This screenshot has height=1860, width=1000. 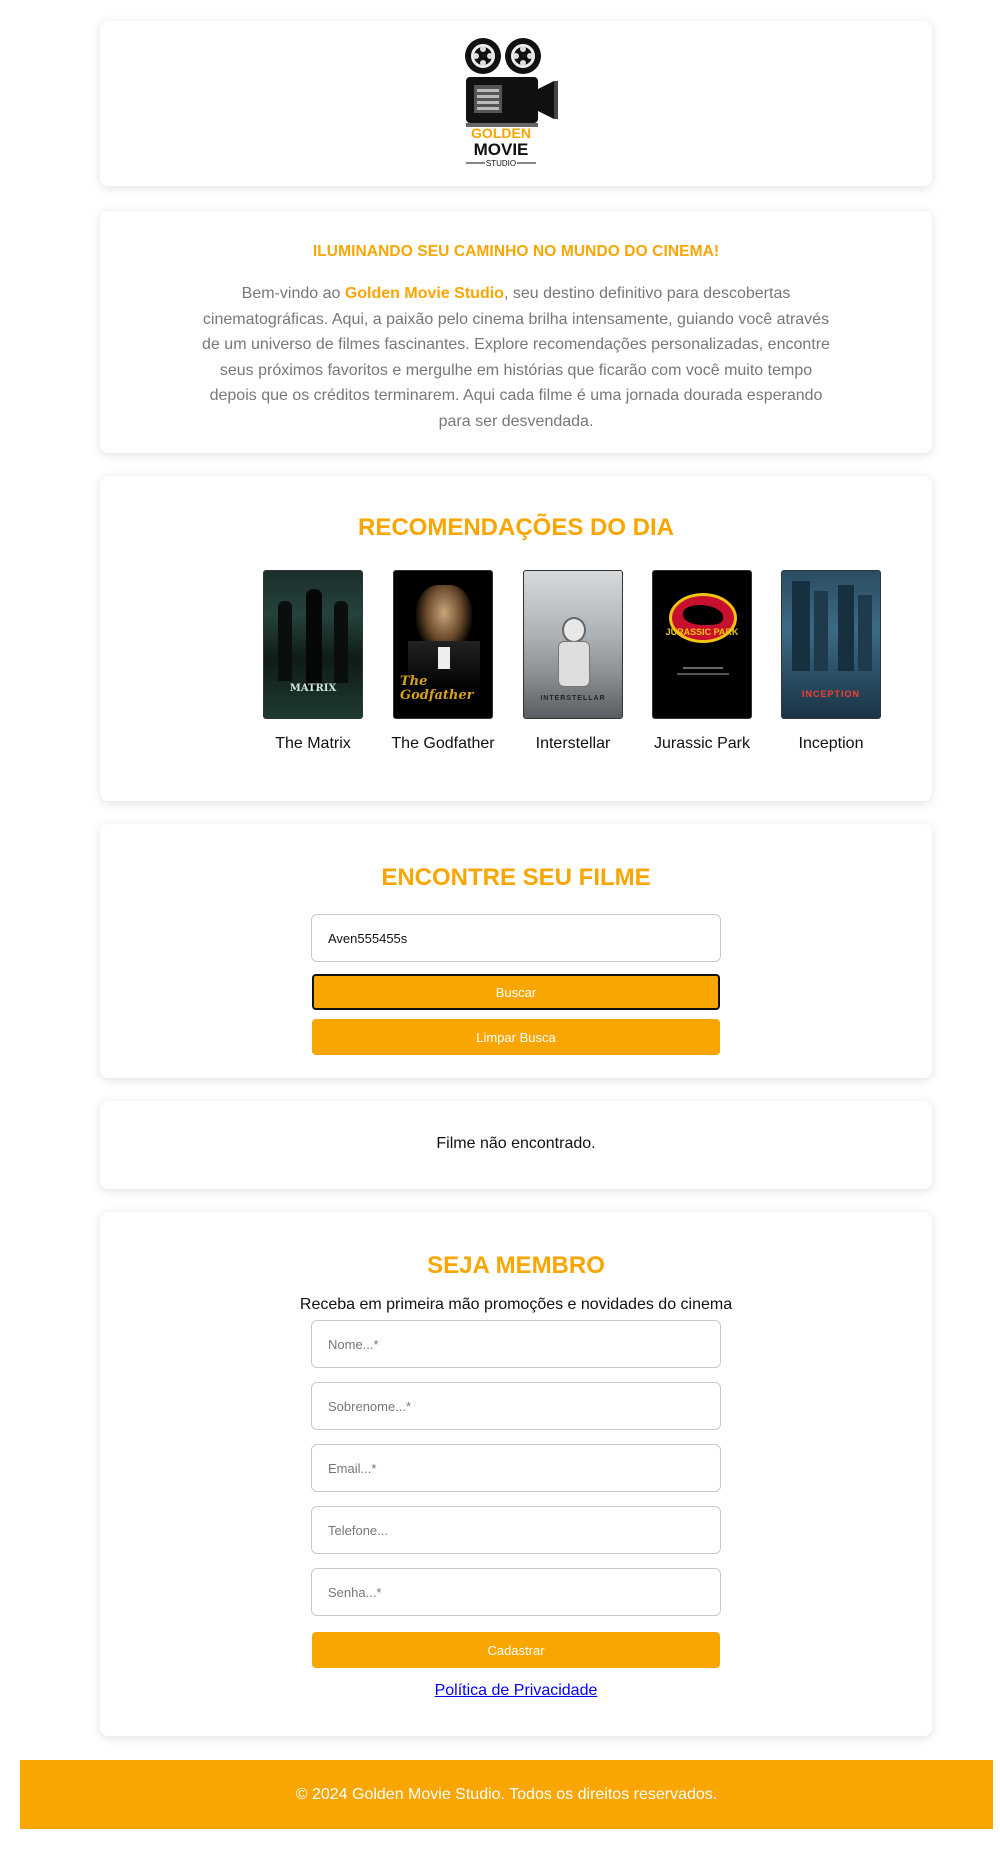 I want to click on movie-card-inception: INCEPTION Inception, so click(x=831, y=661).